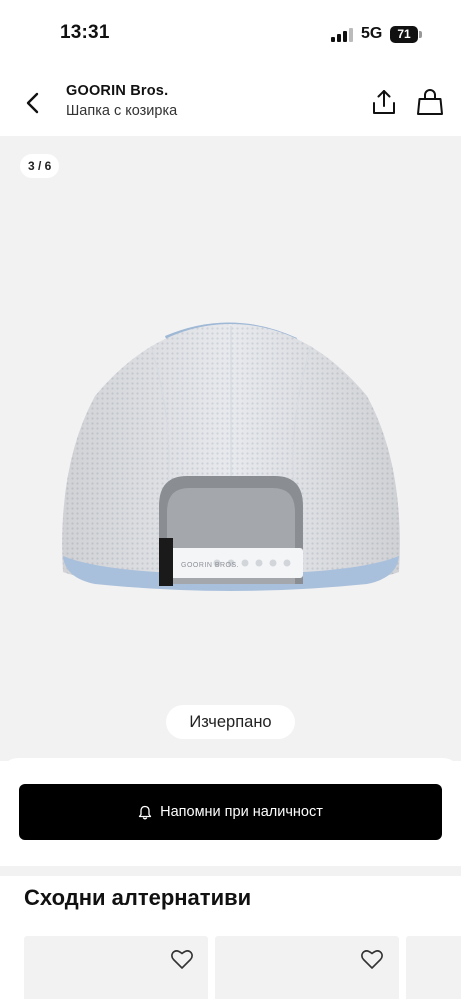 The height and width of the screenshot is (999, 461). Describe the element at coordinates (122, 111) in the screenshot. I see `product-type: Шапка с козирка` at that location.